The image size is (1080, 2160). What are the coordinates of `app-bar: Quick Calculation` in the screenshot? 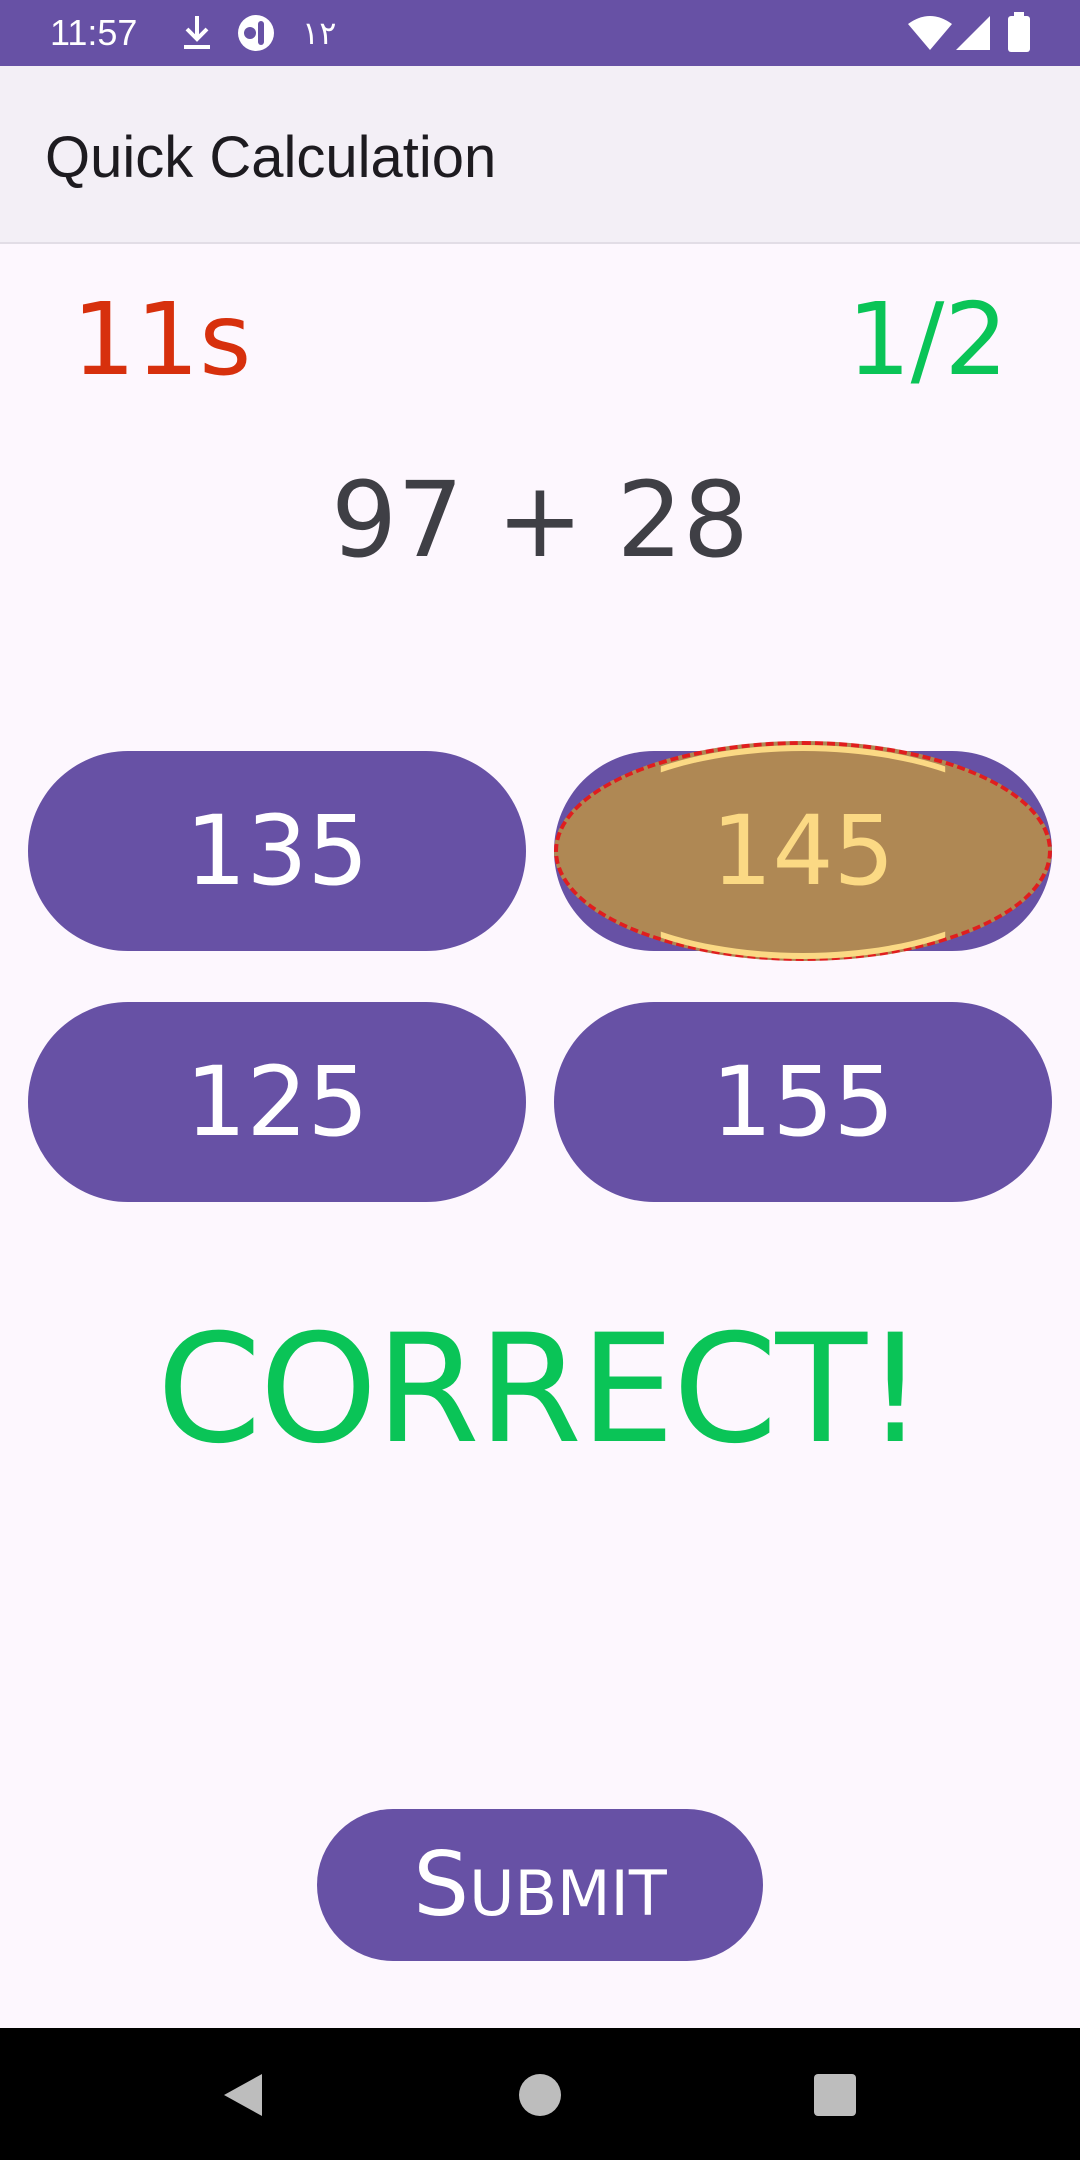 It's located at (540, 155).